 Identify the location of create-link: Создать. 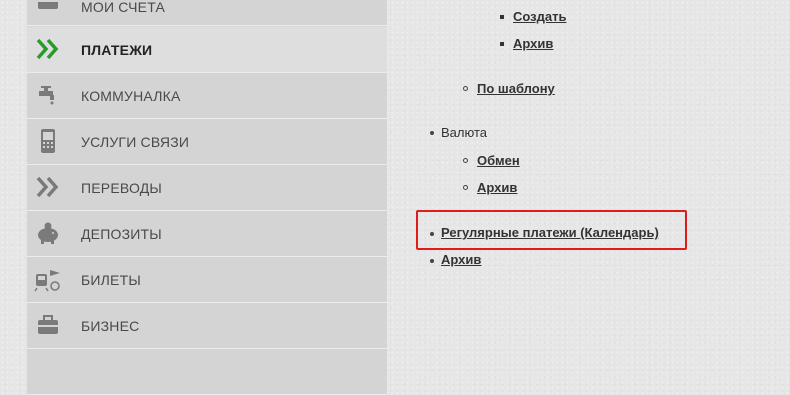
(539, 16).